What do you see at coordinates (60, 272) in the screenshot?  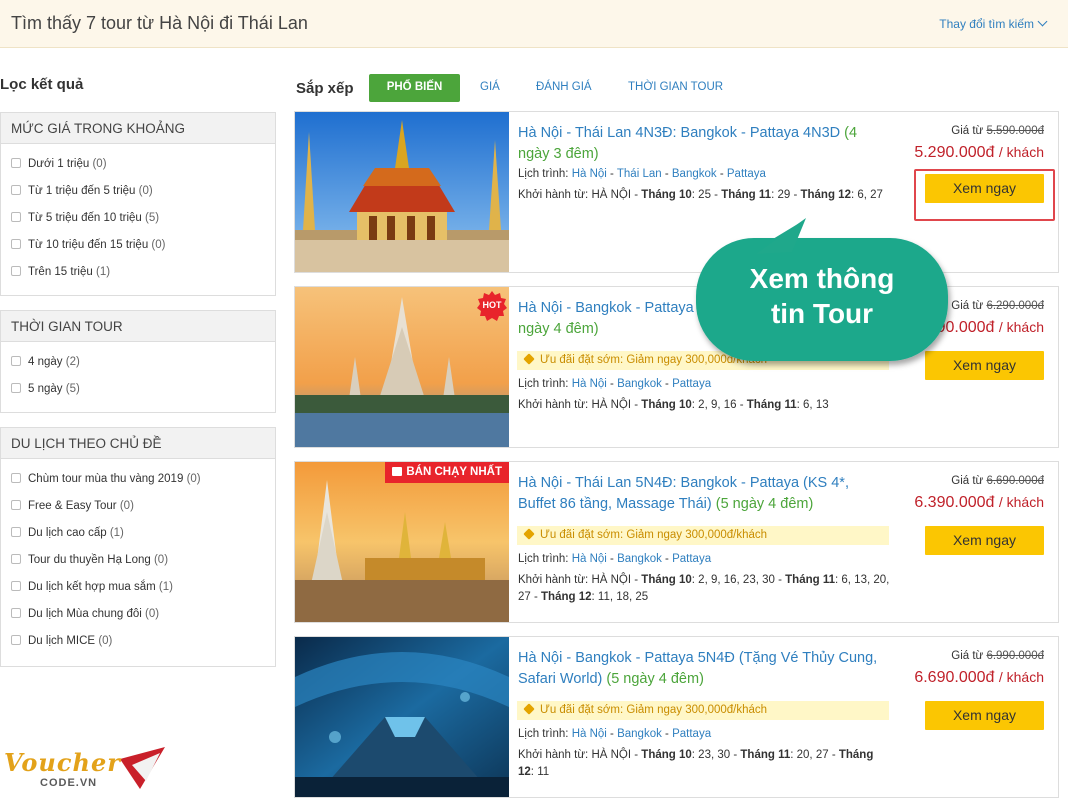 I see `filter-label: Trên 15 triệu` at bounding box center [60, 272].